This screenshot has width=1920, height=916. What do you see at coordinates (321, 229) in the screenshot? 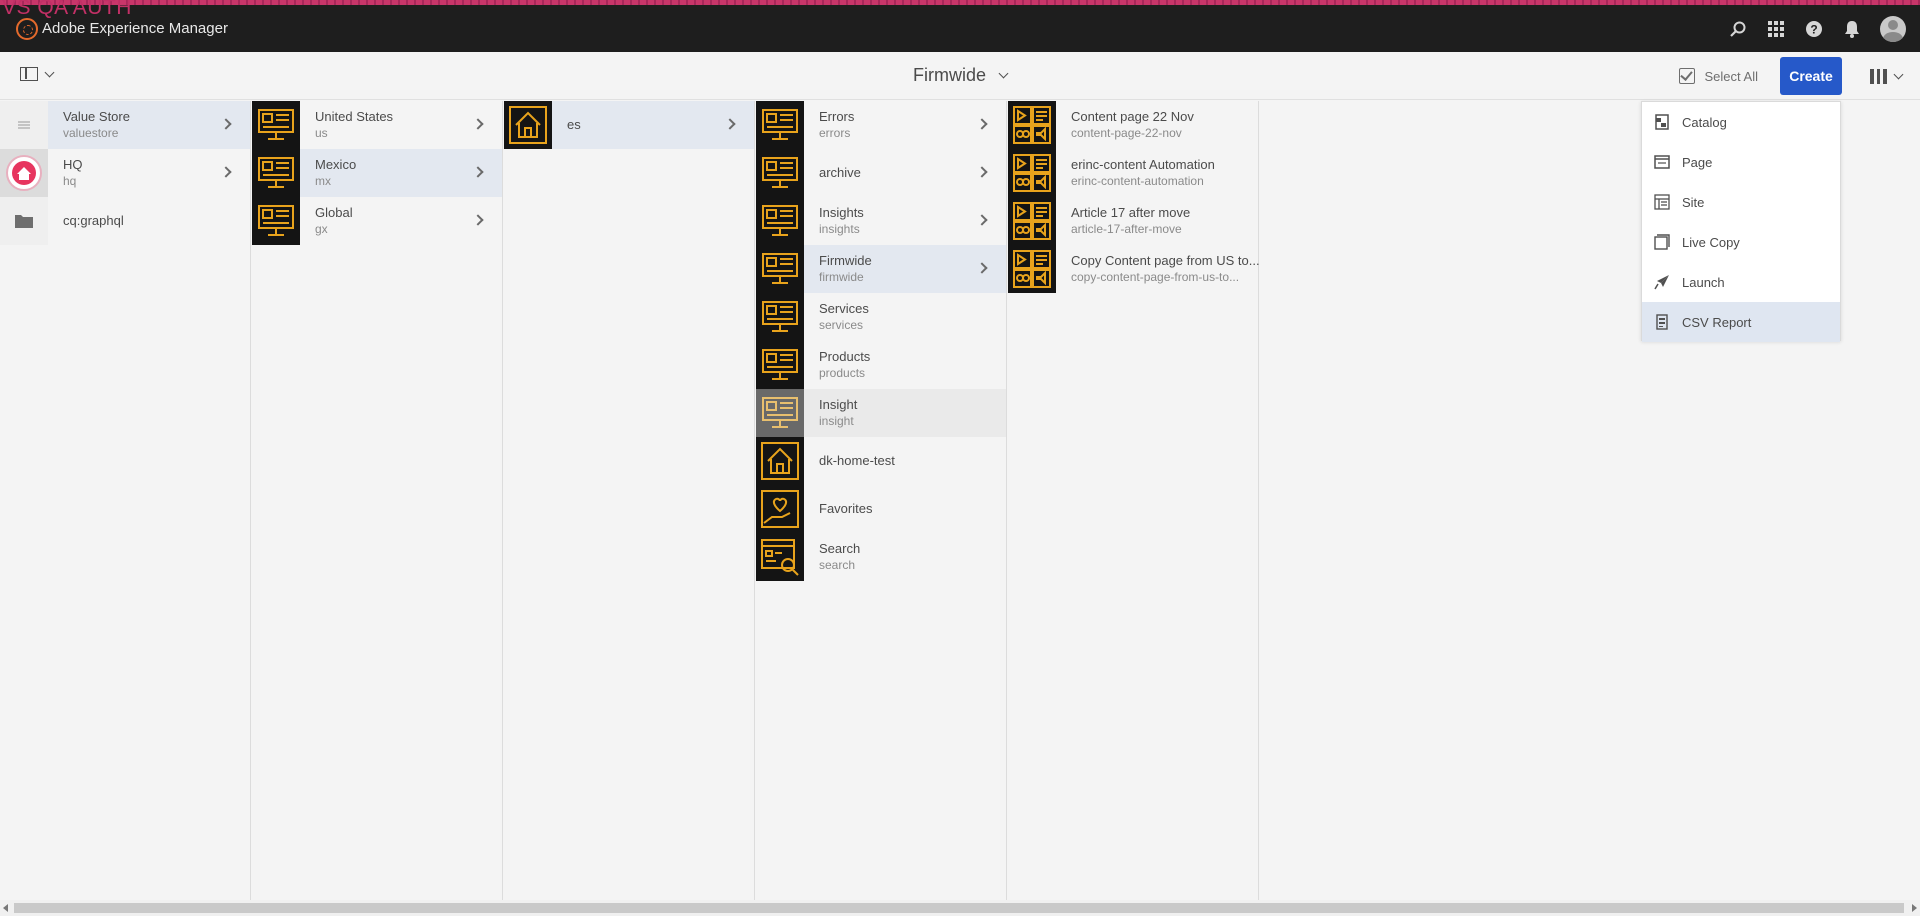
I see `item-name: gx` at bounding box center [321, 229].